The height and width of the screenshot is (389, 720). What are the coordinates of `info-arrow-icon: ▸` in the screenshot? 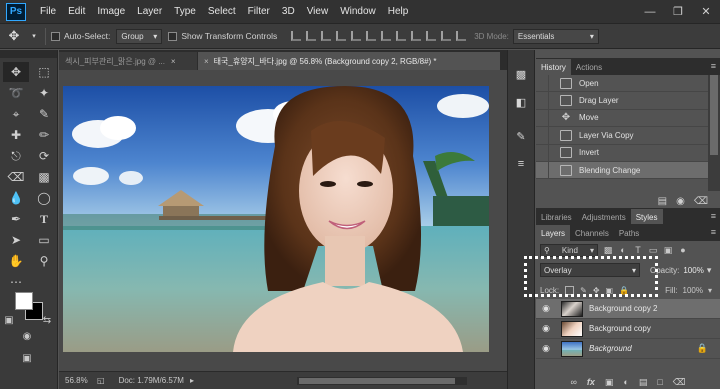 It's located at (192, 380).